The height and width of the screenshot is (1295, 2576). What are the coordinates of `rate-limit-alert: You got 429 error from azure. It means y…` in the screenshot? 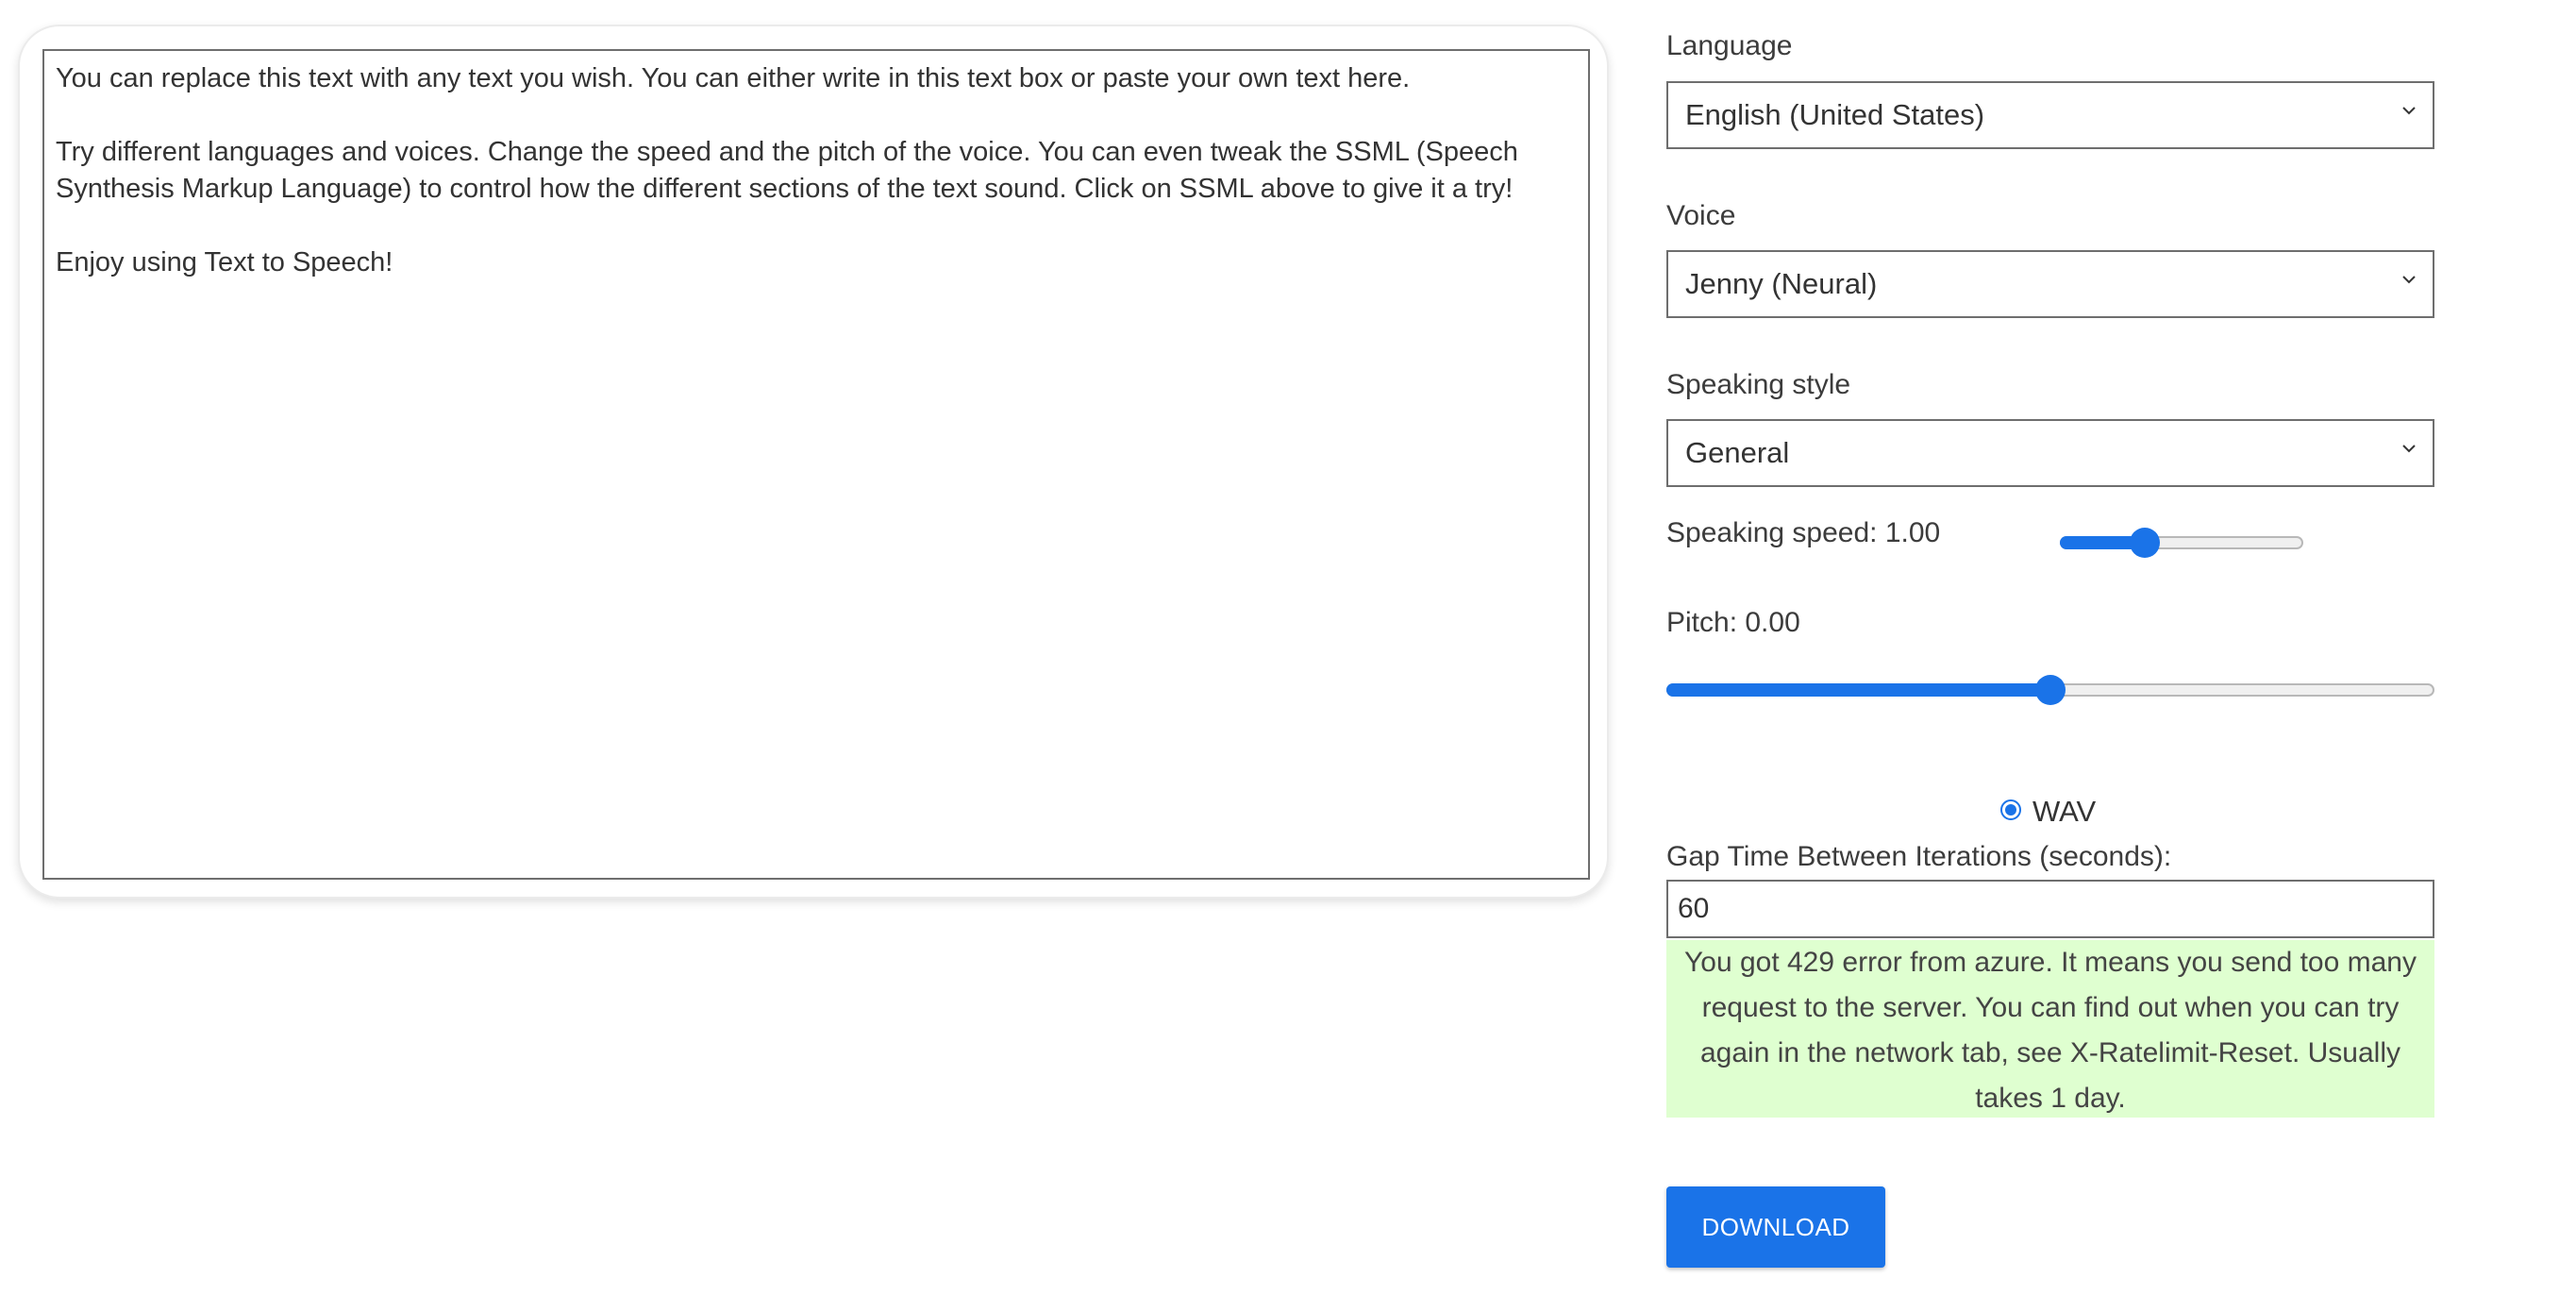 It's located at (2050, 1029).